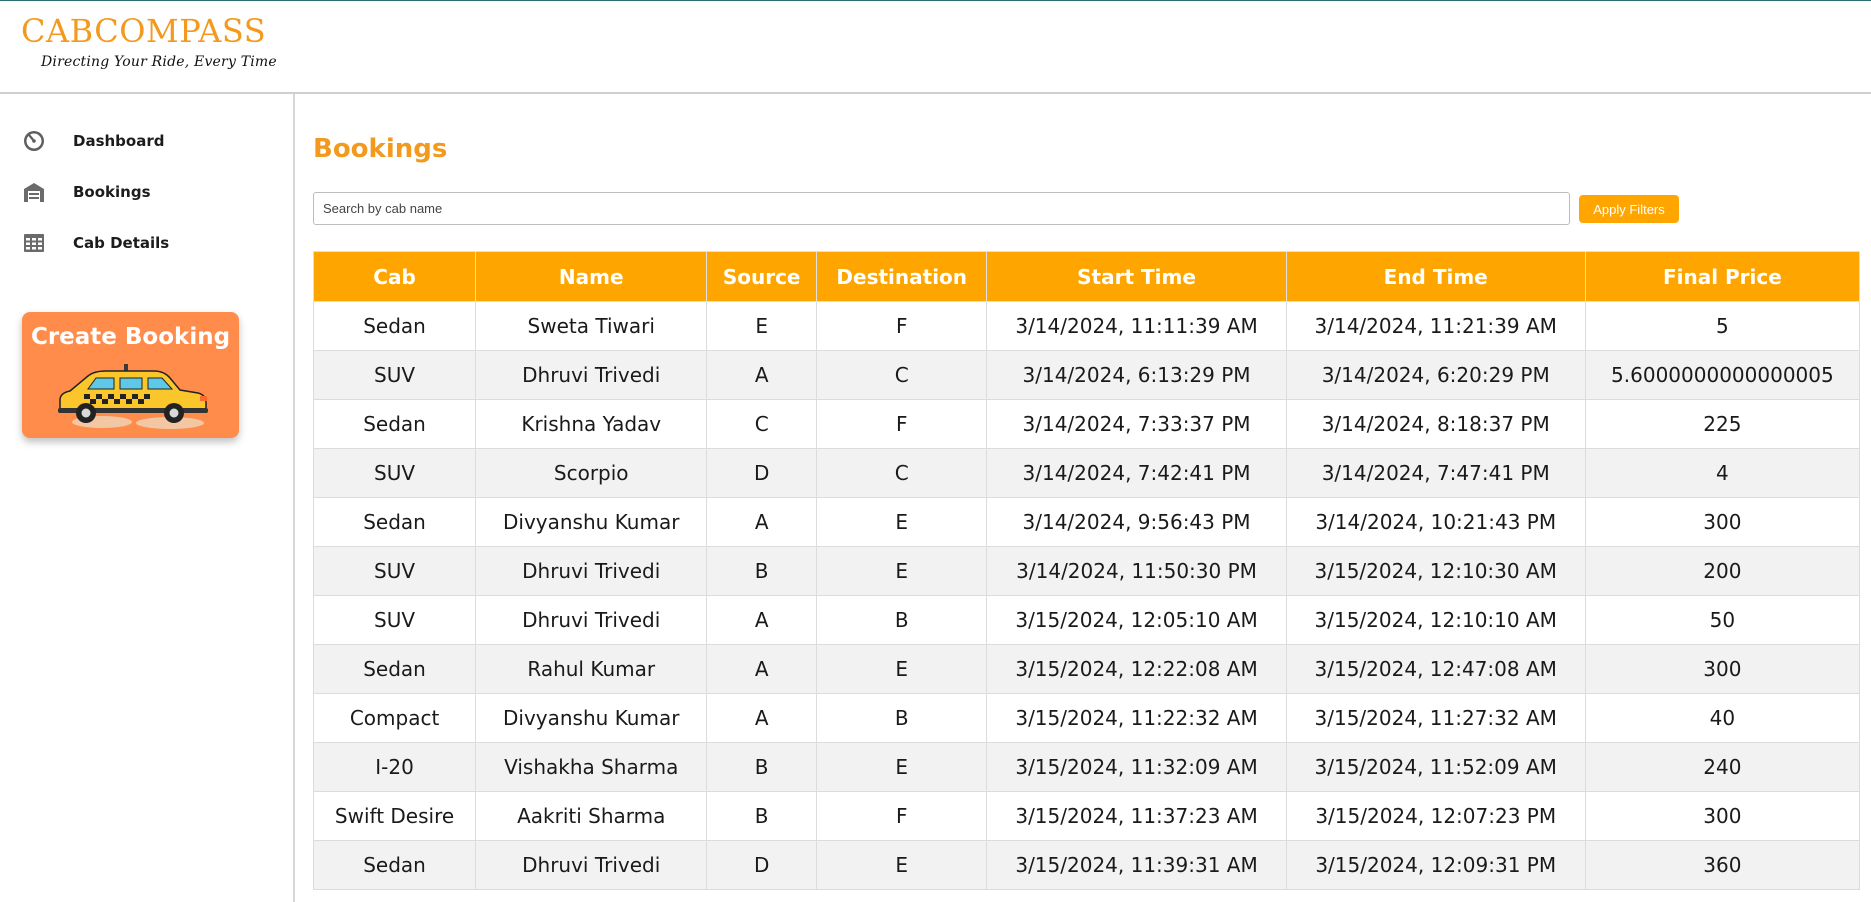  Describe the element at coordinates (131, 394) in the screenshot. I see `taxi-icon` at that location.